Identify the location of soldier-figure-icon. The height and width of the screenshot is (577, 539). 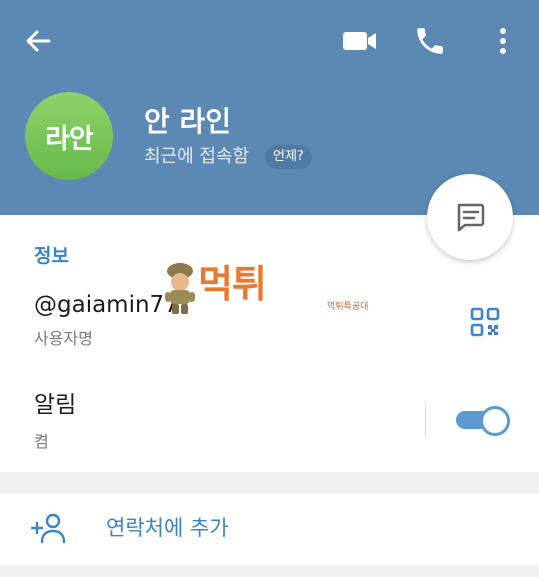
(180, 288).